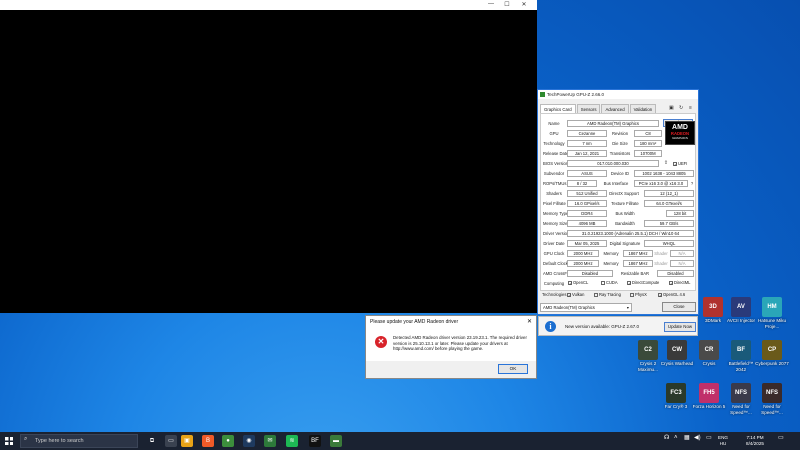 The image size is (800, 450). Describe the element at coordinates (554, 173) in the screenshot. I see `subvendor-label: Subvendor` at that location.